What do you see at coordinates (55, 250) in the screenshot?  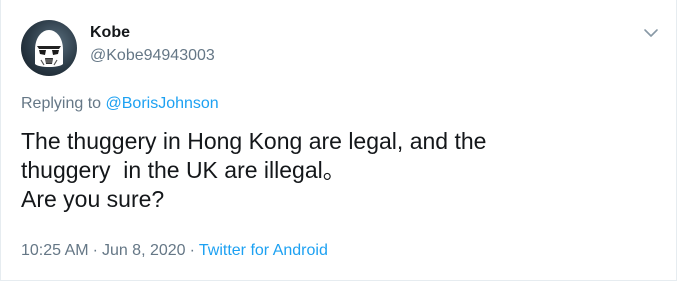 I see `tweet-time: 10:25 AM` at bounding box center [55, 250].